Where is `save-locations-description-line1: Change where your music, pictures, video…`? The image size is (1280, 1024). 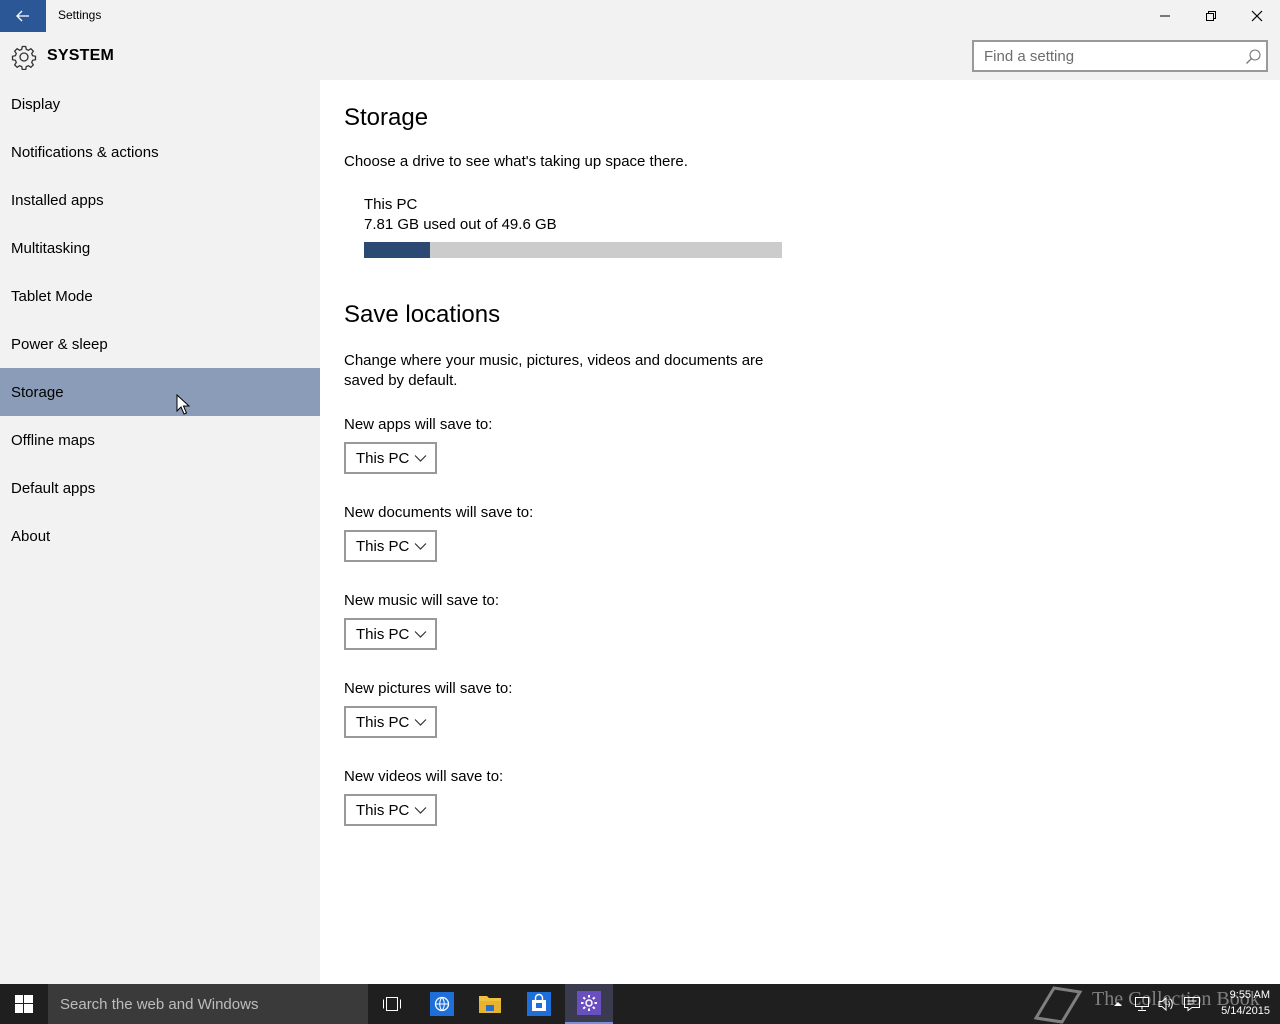
save-locations-description-line1: Change where your music, pictures, video… is located at coordinates (554, 360).